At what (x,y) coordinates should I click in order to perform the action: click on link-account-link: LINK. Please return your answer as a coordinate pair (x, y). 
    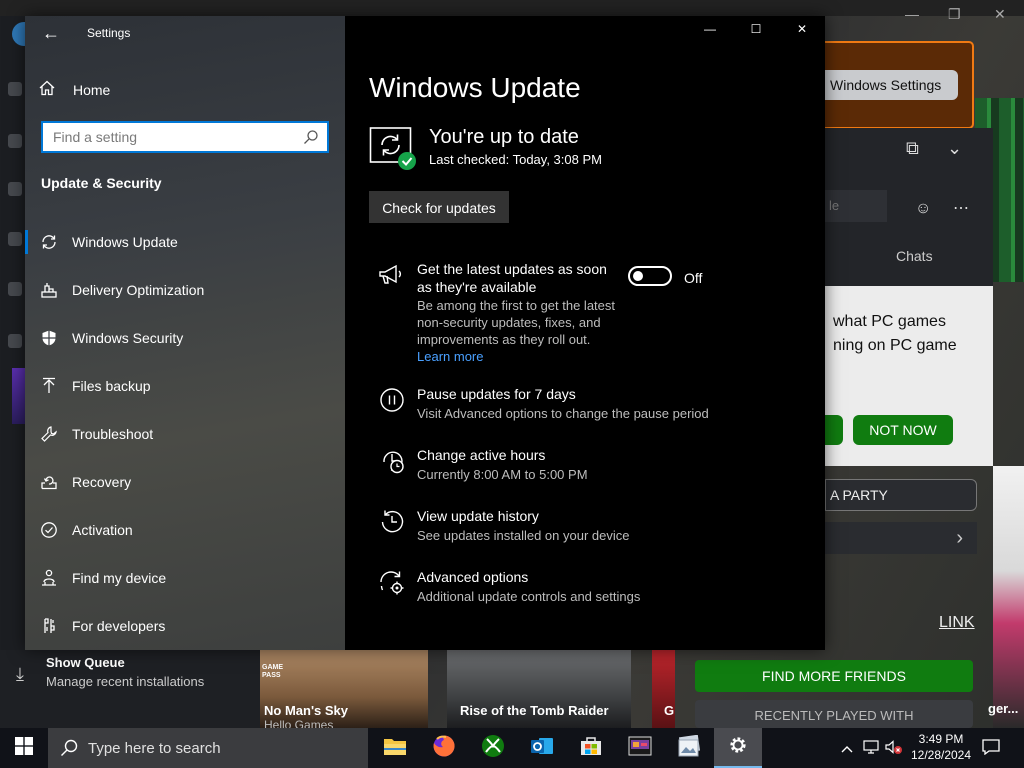
    Looking at the image, I should click on (957, 623).